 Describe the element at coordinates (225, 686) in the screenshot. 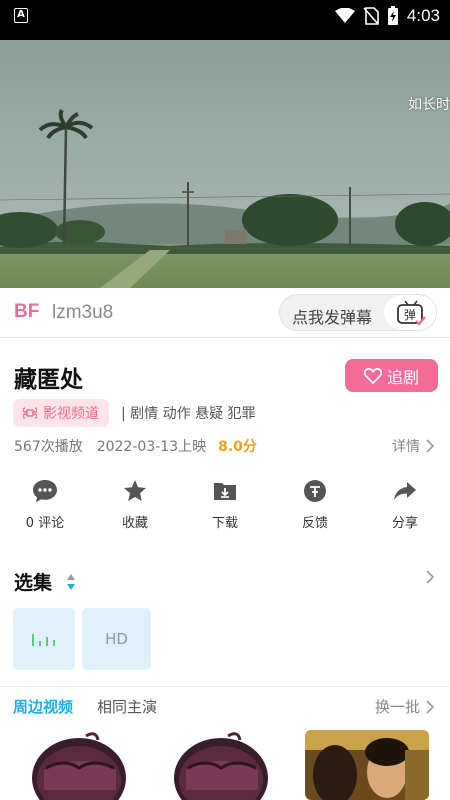

I see `divider` at that location.